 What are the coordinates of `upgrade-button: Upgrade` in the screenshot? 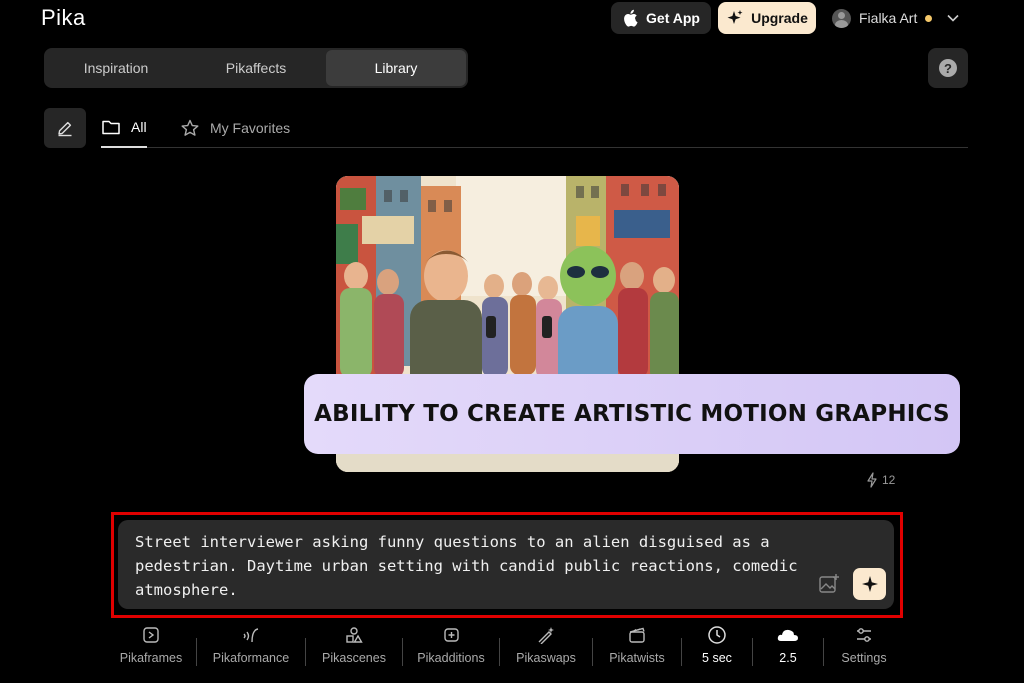 It's located at (767, 18).